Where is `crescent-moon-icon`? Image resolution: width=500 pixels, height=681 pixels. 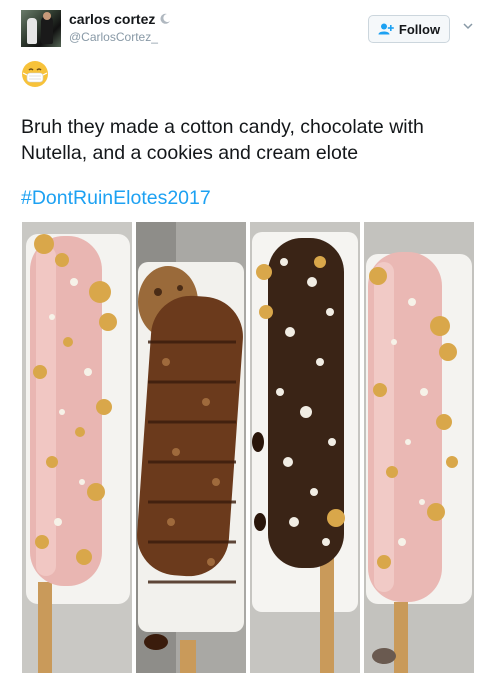 crescent-moon-icon is located at coordinates (165, 18).